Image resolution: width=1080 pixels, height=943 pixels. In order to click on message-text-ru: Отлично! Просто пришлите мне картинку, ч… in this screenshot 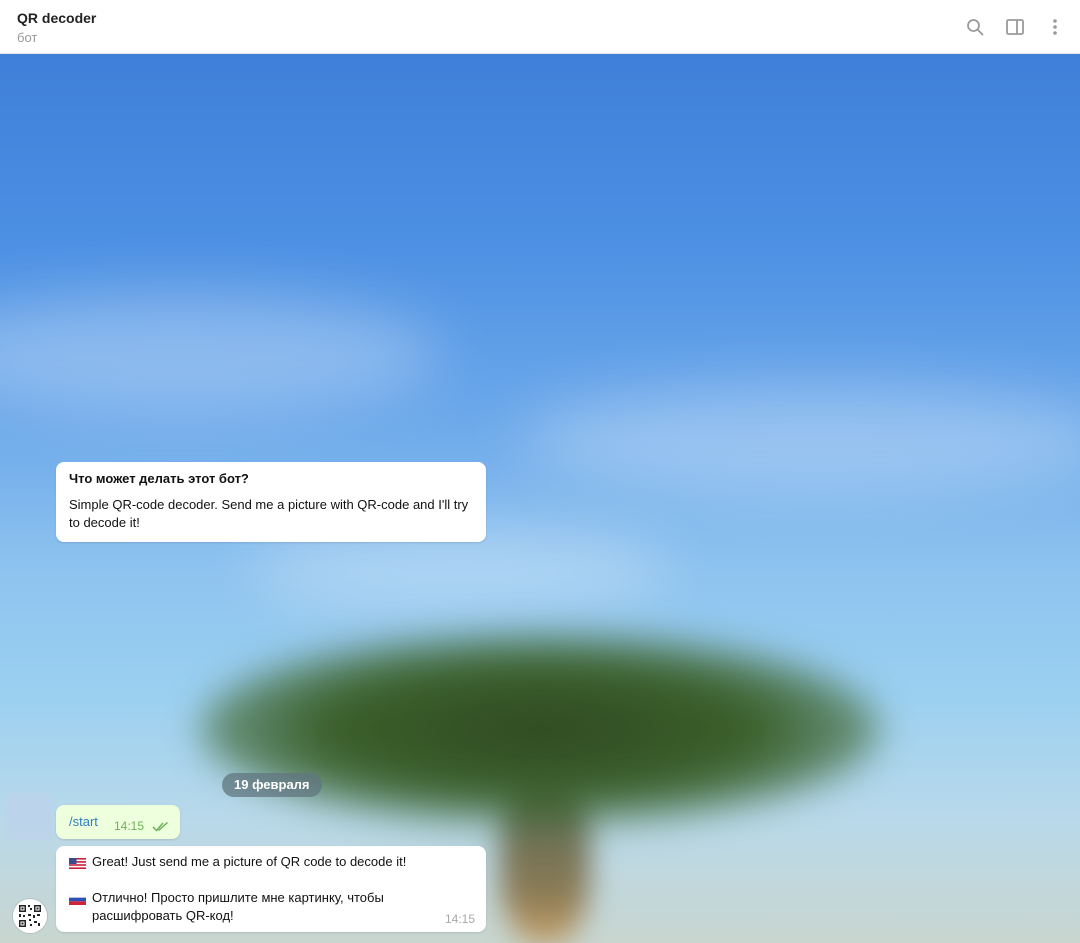, I will do `click(238, 906)`.